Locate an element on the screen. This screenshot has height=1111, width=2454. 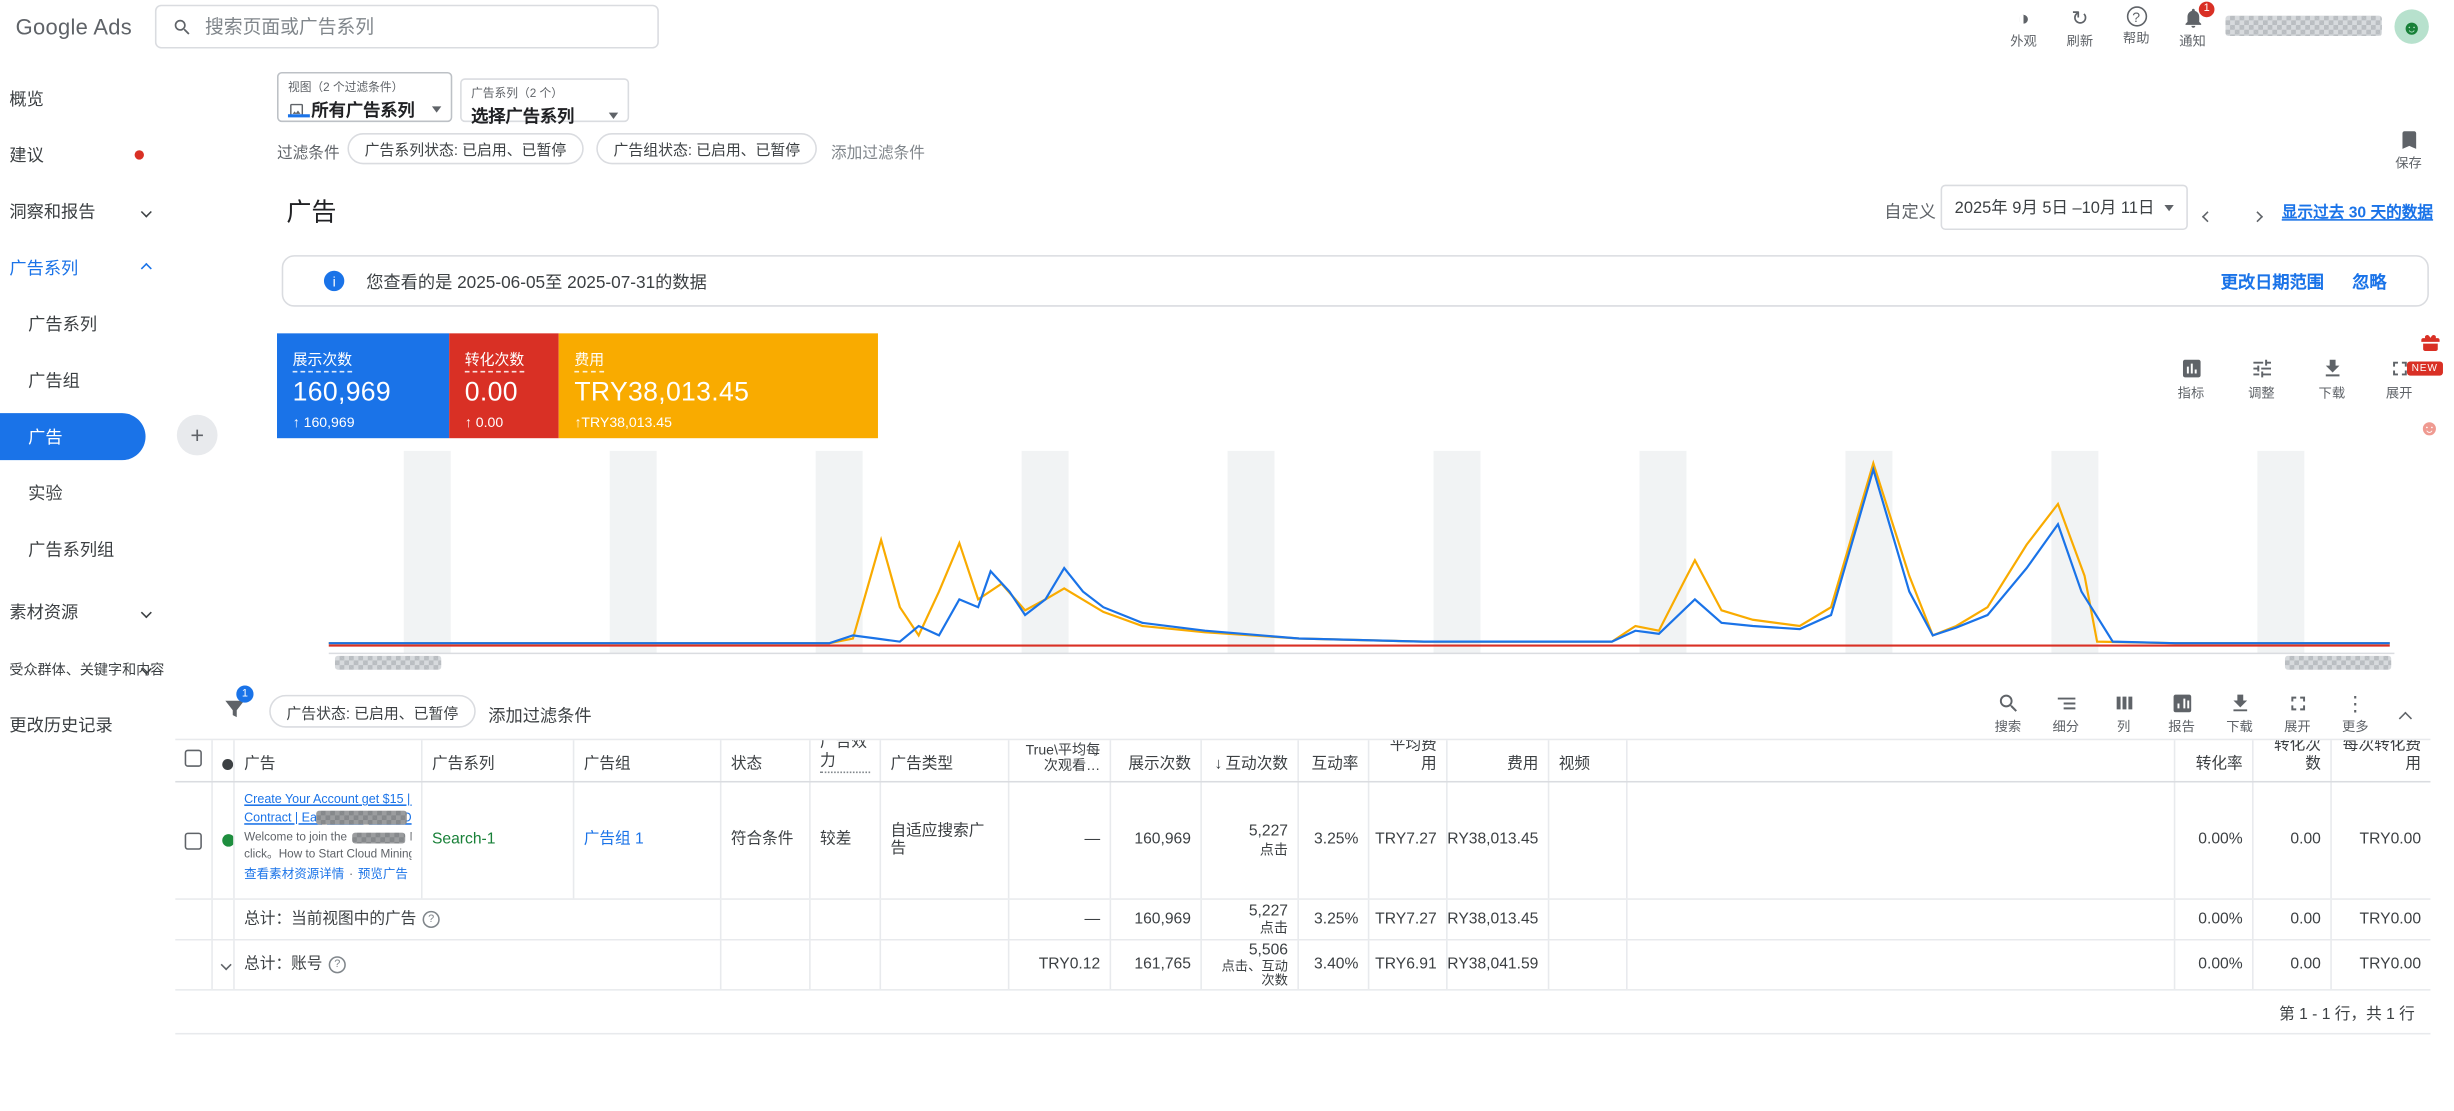
axis-date-label-redacted is located at coordinates (388, 662).